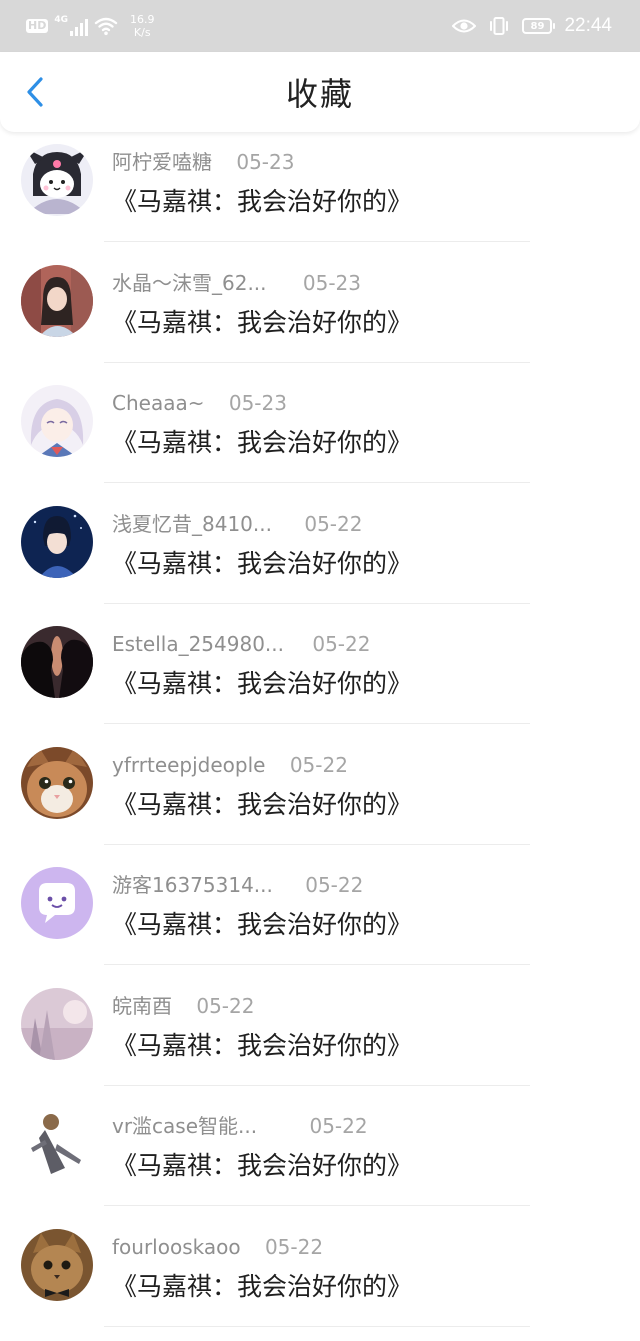 This screenshot has height=1341, width=640. I want to click on favorite-item: fourlooskaoo 05-22 《马嘉祺：我会治好你的》, so click(320, 1281).